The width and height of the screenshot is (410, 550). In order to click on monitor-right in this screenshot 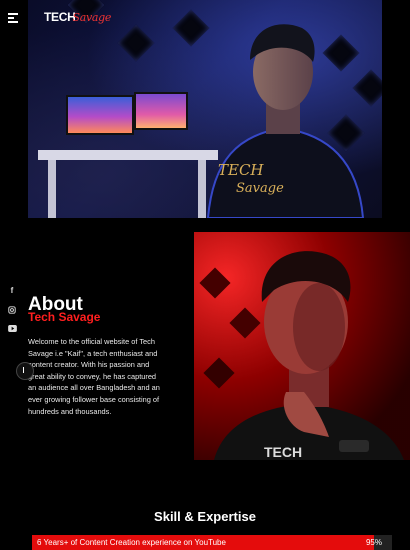, I will do `click(161, 111)`.